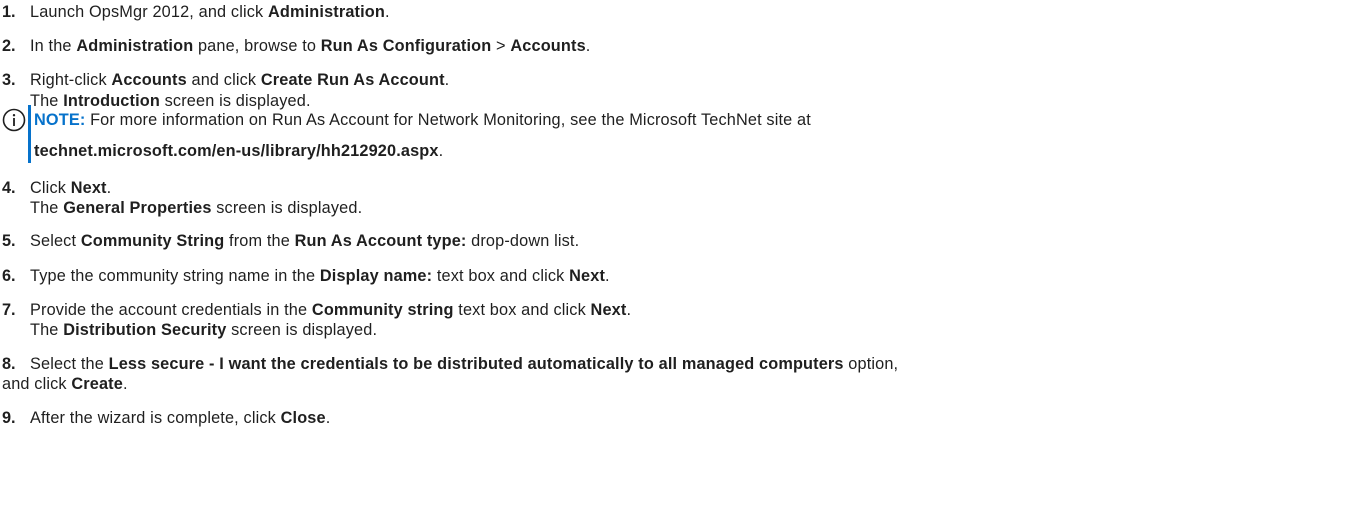 This screenshot has height=509, width=1361. What do you see at coordinates (303, 418) in the screenshot?
I see `ui-term: Close` at bounding box center [303, 418].